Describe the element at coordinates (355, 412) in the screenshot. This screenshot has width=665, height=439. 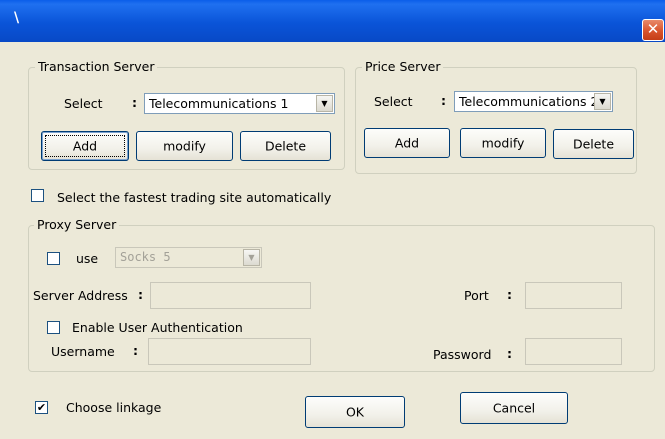
I see `ok-button: OK` at that location.